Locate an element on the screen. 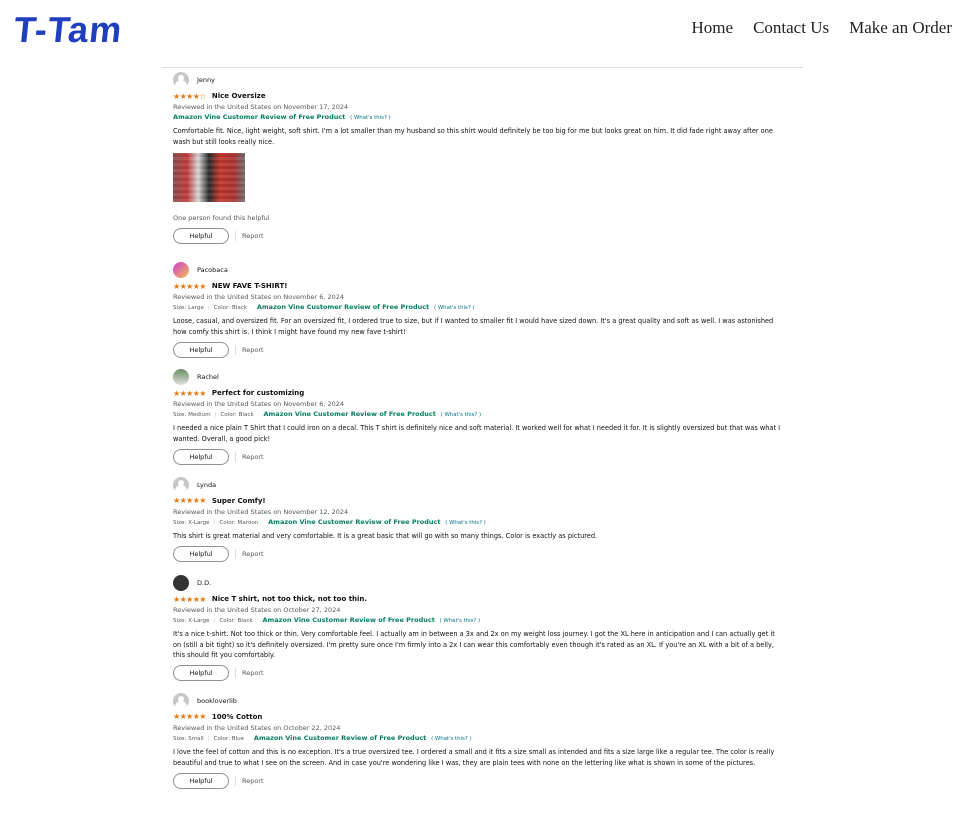  section-divider is located at coordinates (482, 67).